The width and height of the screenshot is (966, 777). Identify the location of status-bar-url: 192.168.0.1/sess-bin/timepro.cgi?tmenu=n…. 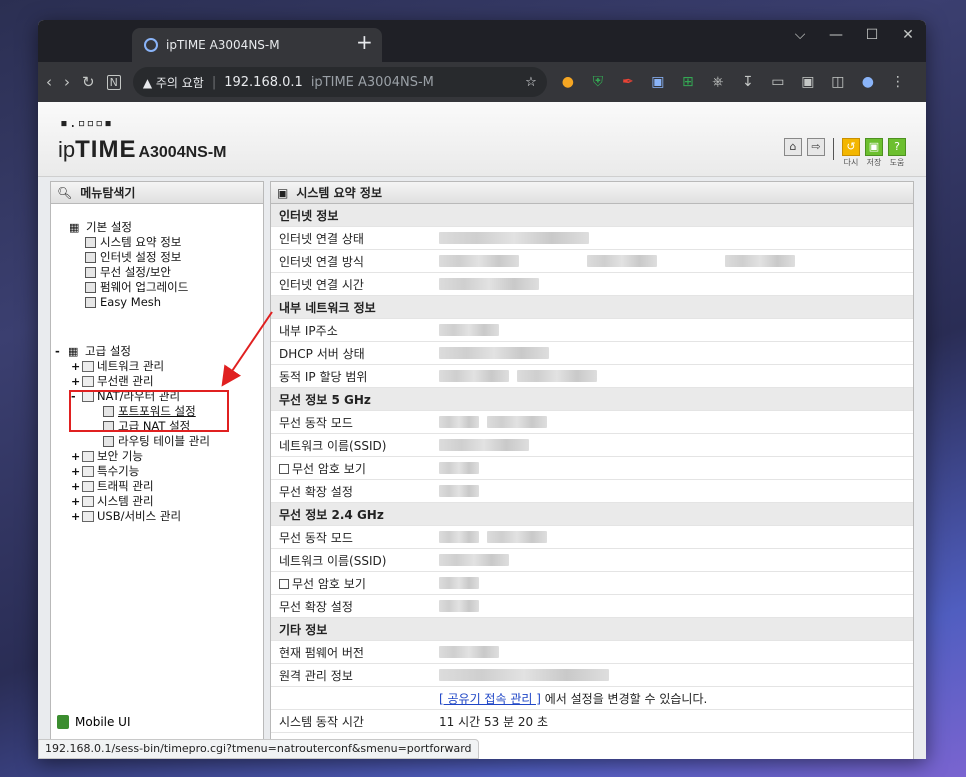
(258, 749).